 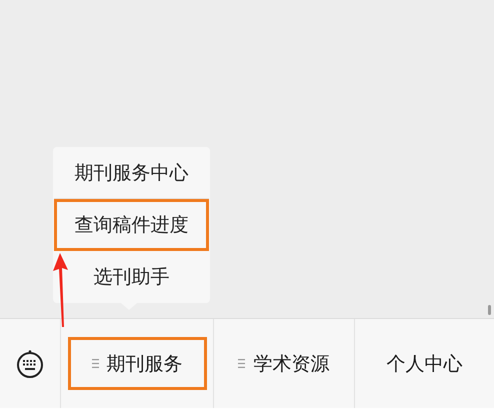 I want to click on keyboard-icon, so click(x=30, y=363).